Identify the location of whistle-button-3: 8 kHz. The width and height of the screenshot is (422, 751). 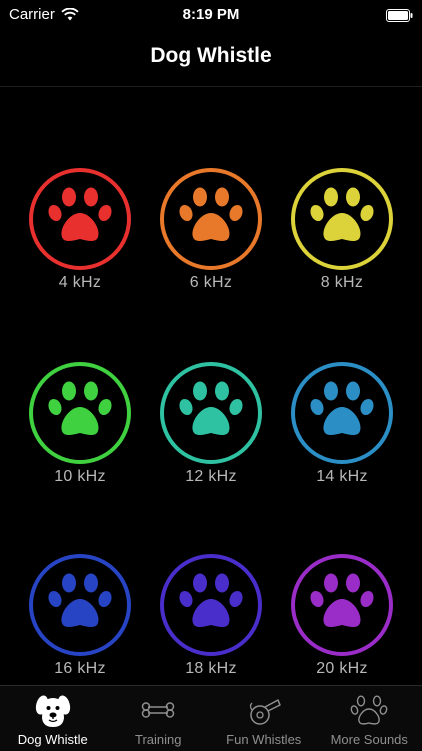
(342, 232).